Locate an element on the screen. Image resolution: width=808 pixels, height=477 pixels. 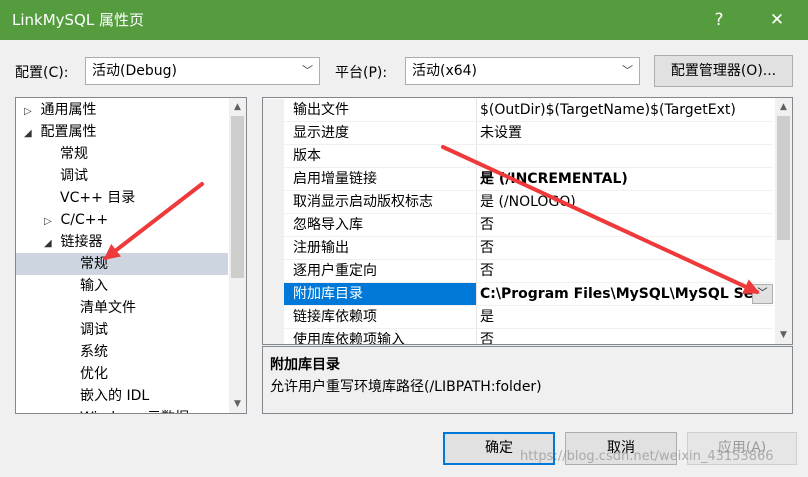
tree-item-label: VC++ 目录 is located at coordinates (98, 198).